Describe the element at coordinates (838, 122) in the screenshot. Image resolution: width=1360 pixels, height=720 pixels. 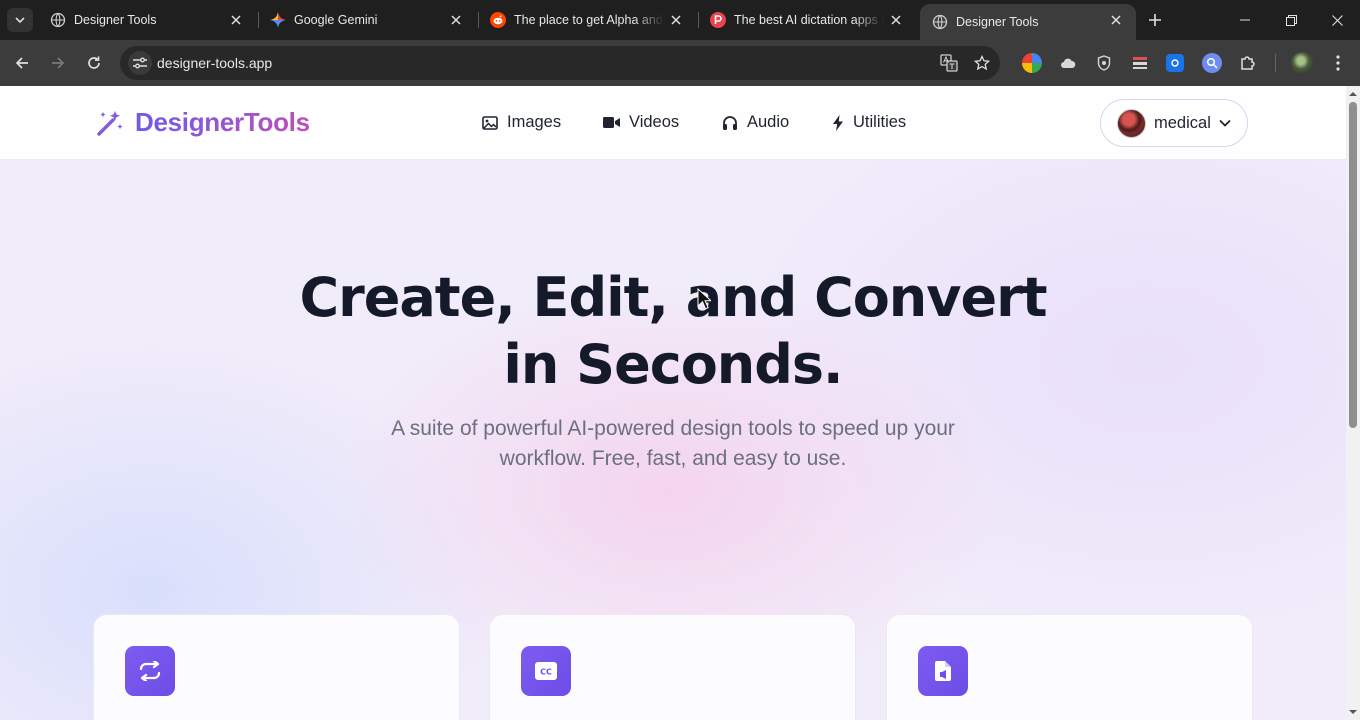
I see `bolt-icon` at that location.